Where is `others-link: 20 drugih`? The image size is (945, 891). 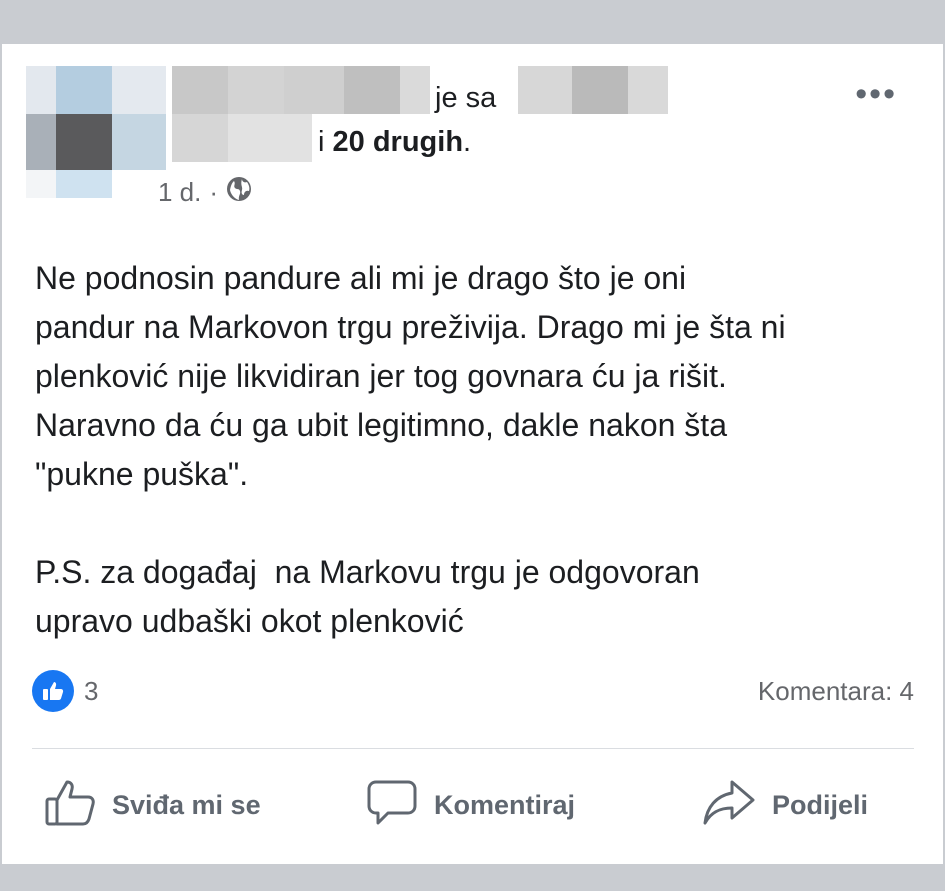
others-link: 20 drugih is located at coordinates (398, 142).